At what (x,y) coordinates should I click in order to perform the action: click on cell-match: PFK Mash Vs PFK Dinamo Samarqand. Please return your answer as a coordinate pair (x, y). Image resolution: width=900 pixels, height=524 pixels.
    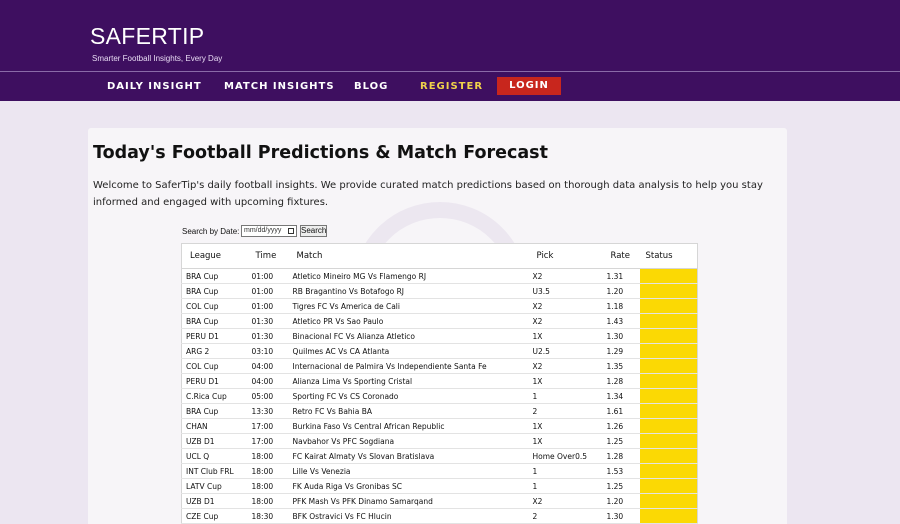
    Looking at the image, I should click on (408, 501).